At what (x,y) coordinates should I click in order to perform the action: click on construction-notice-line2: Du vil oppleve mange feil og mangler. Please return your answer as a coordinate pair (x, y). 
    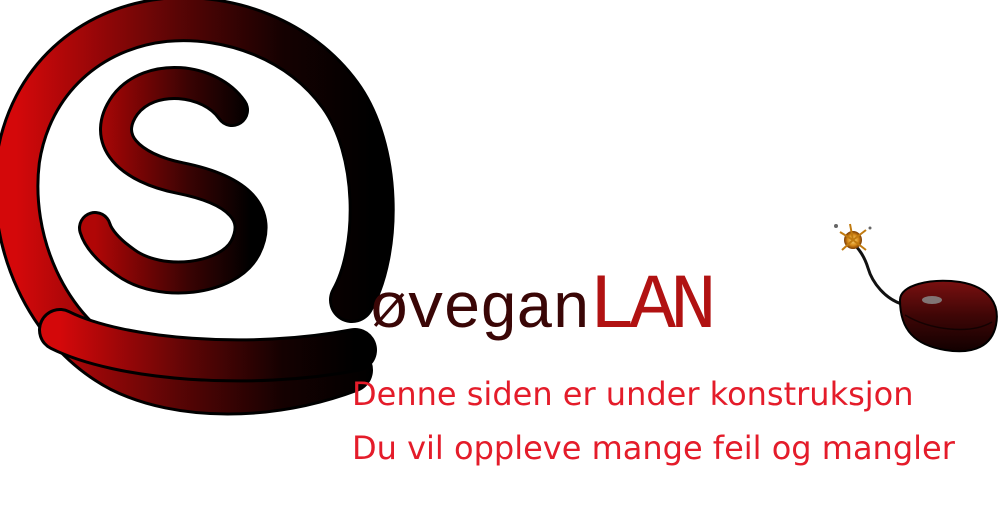
    Looking at the image, I should click on (653, 448).